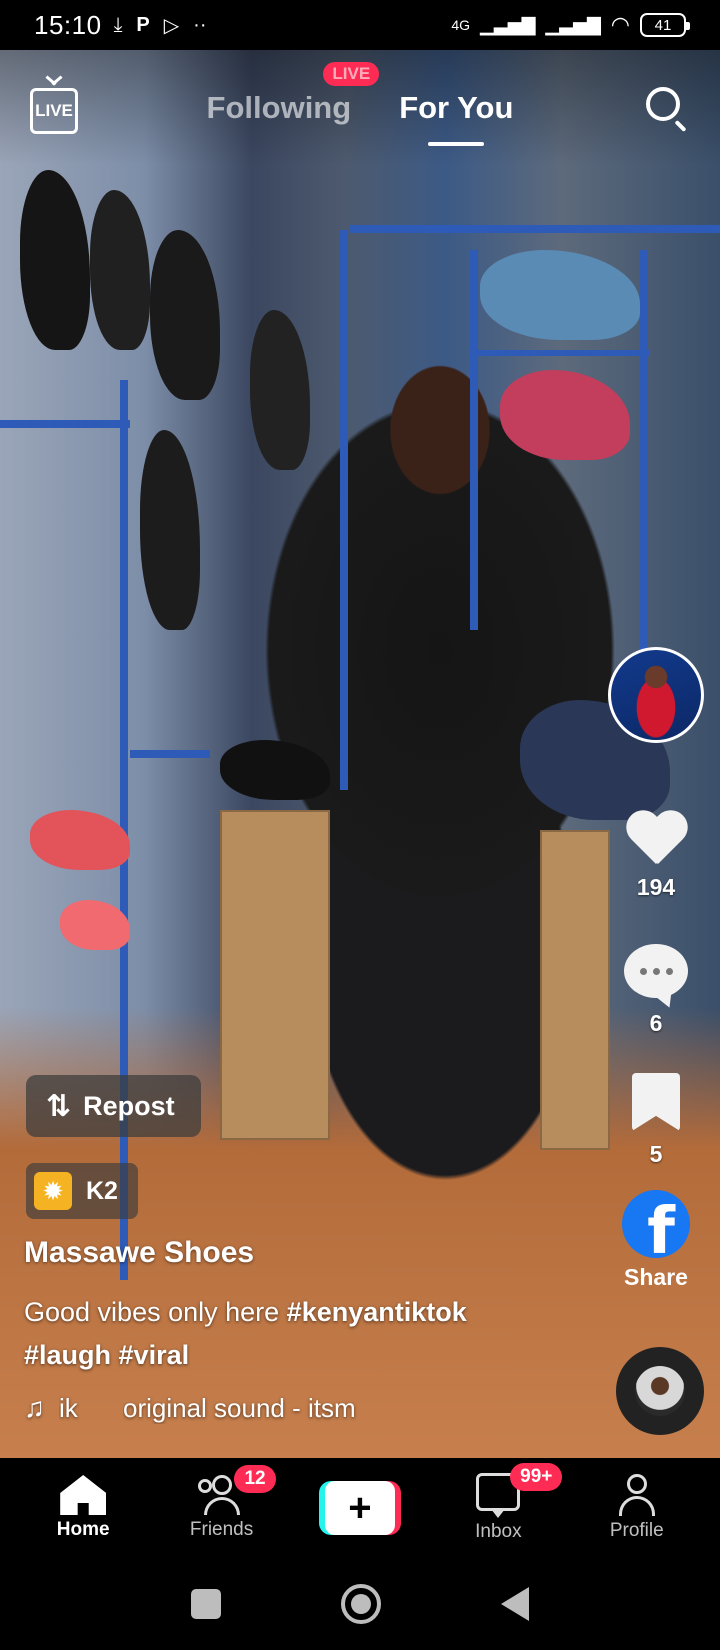  I want to click on status-time: 15:10, so click(68, 24).